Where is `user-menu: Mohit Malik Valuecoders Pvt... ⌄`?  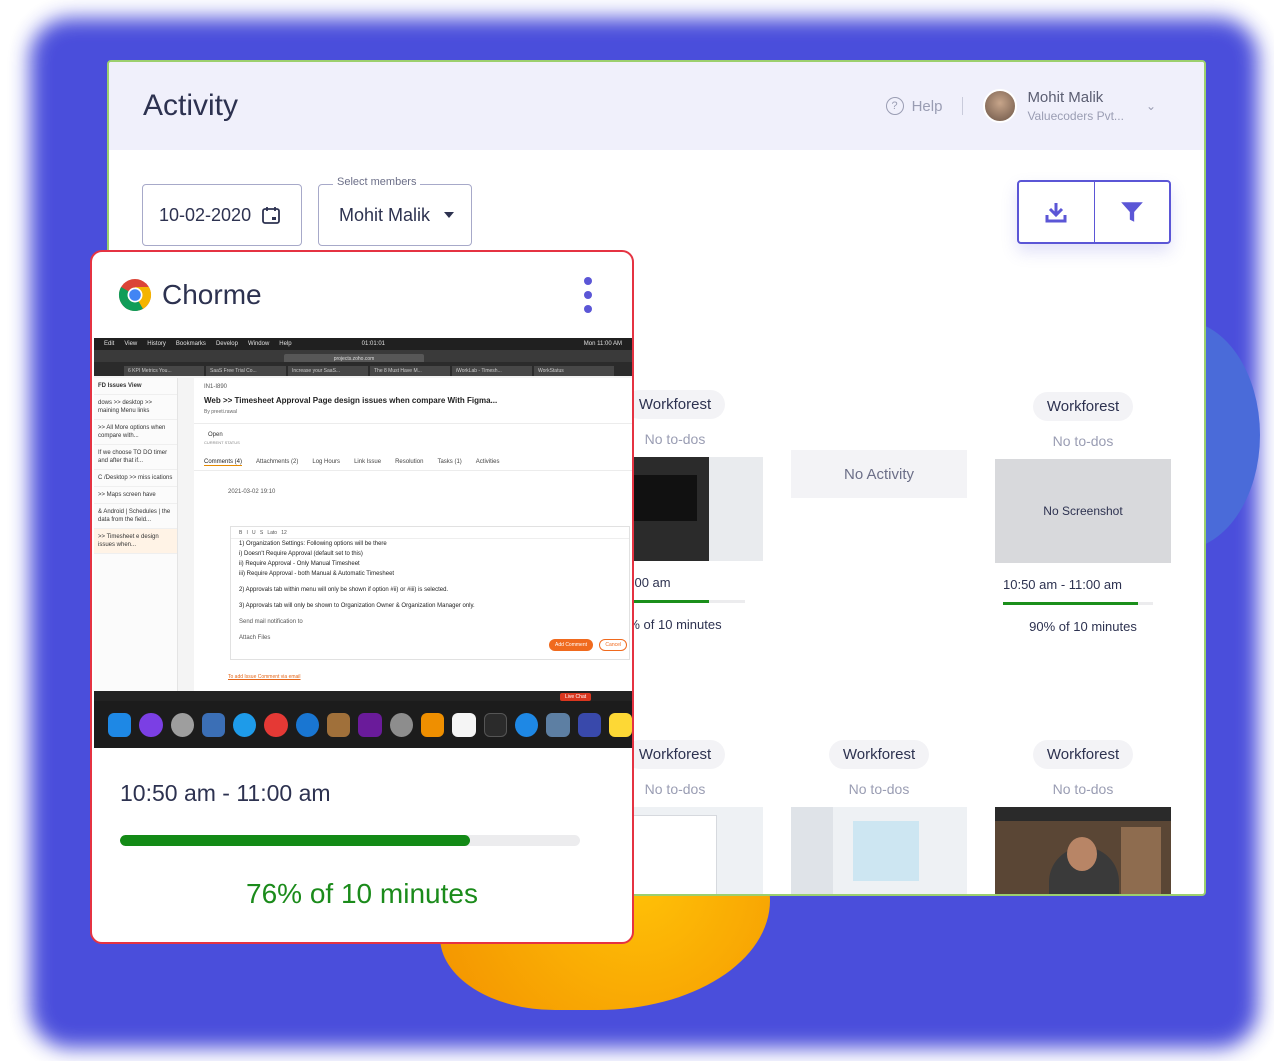
user-menu: Mohit Malik Valuecoders Pvt... ⌄ is located at coordinates (1069, 106).